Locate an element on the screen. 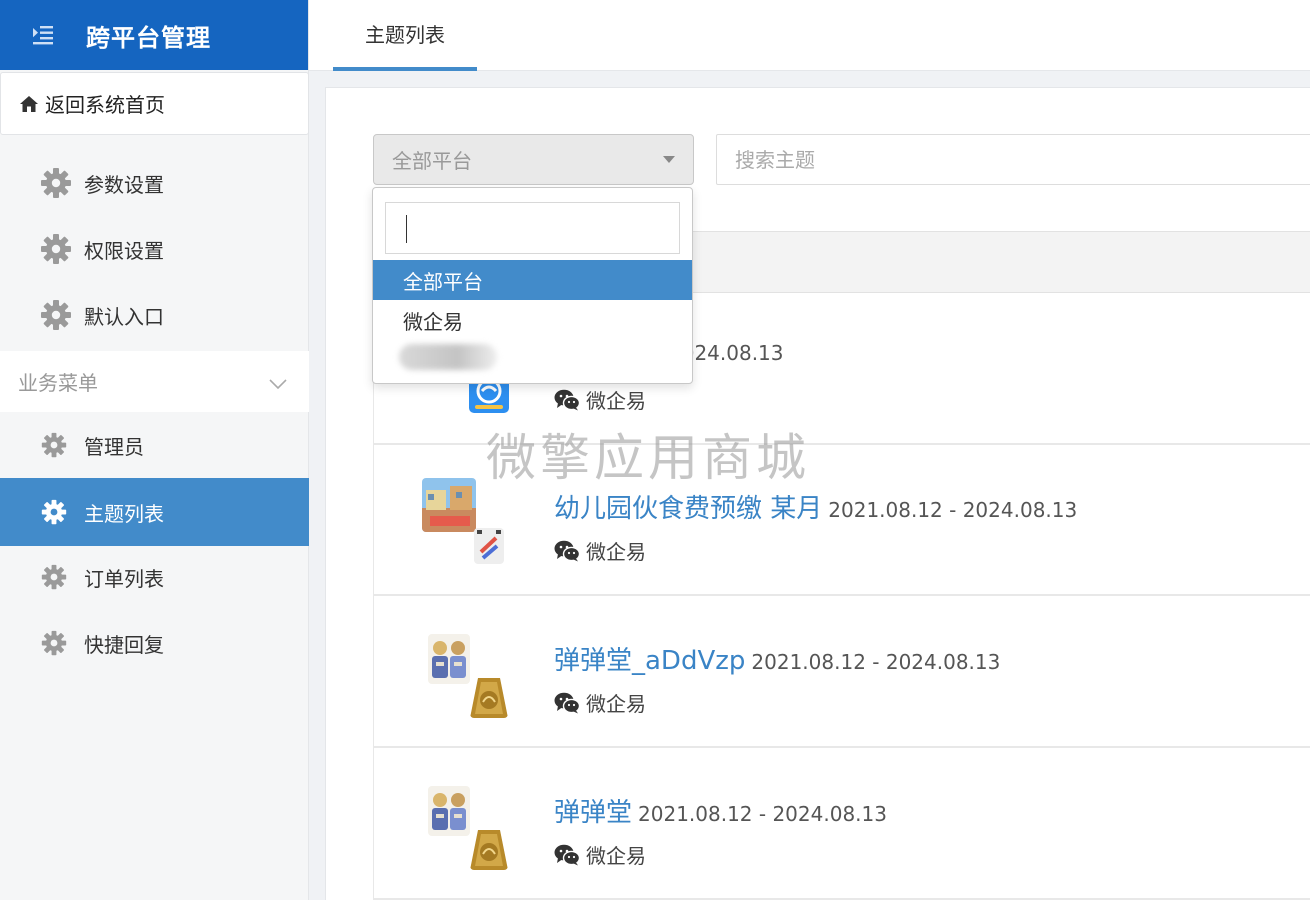 The image size is (1310, 900). sidebar-item-label: 快捷回复 is located at coordinates (124, 644).